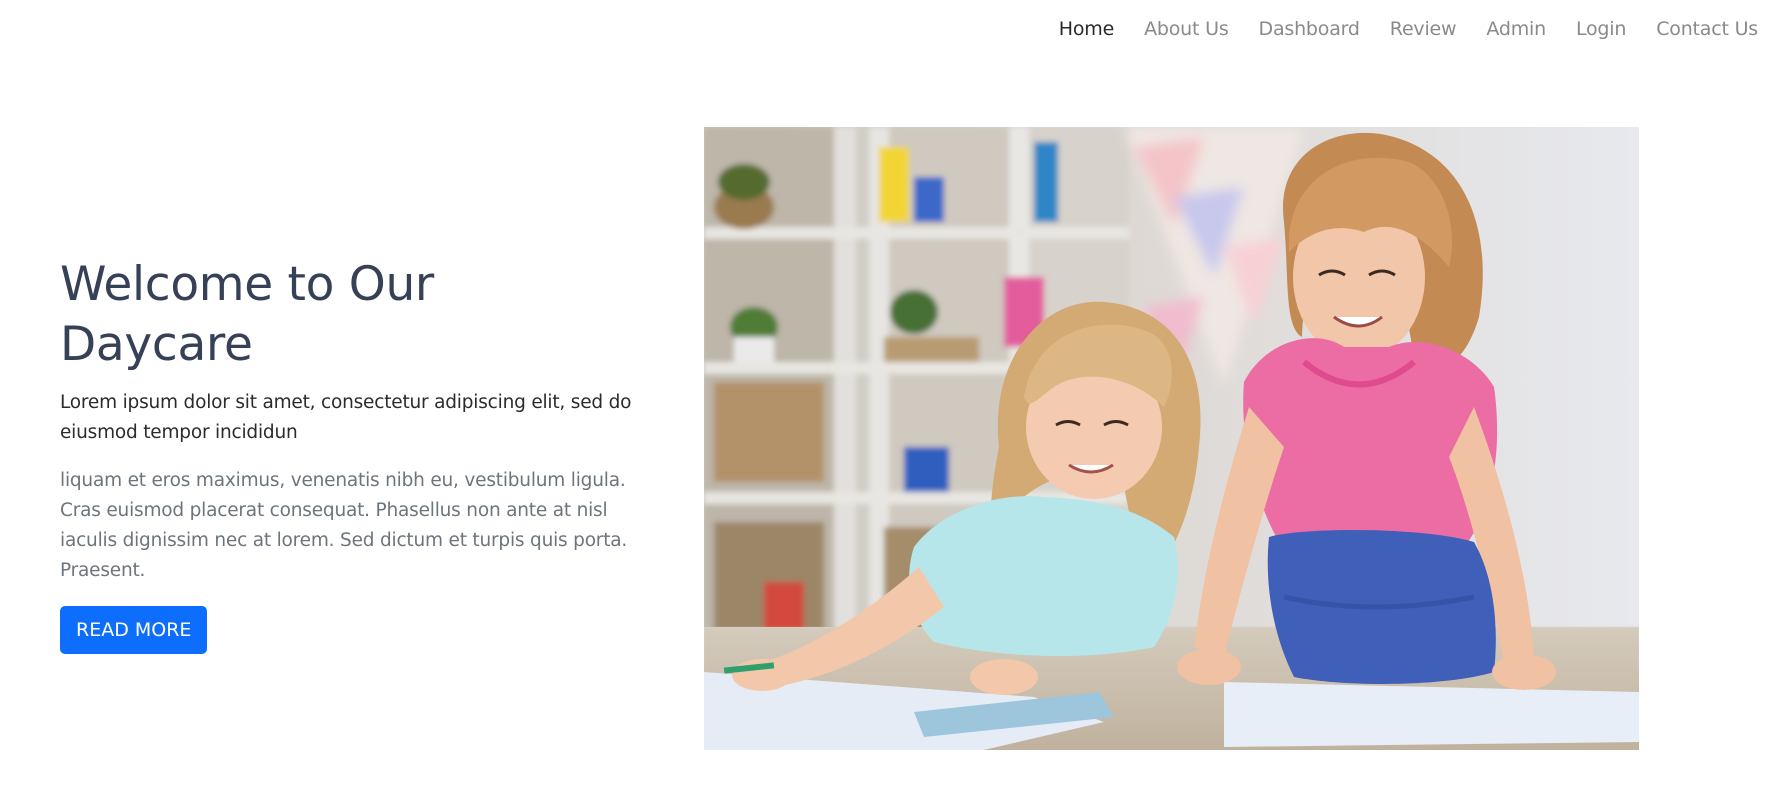  I want to click on nav-item-review: Review, so click(1423, 29).